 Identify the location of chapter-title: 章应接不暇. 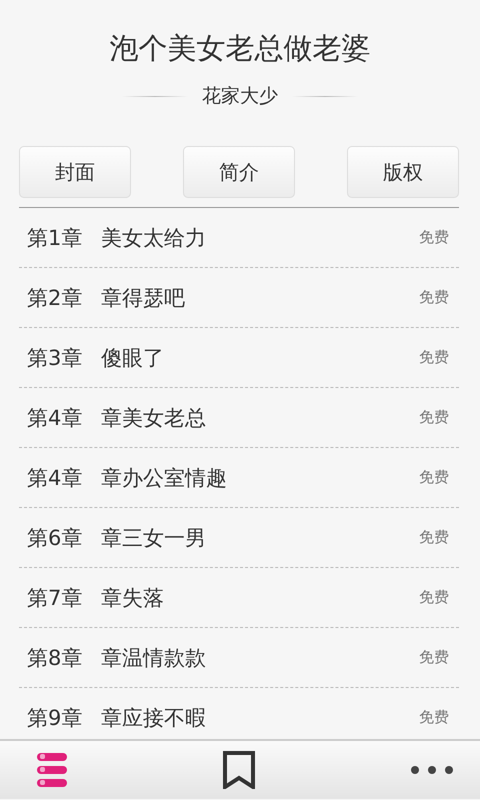
(154, 718).